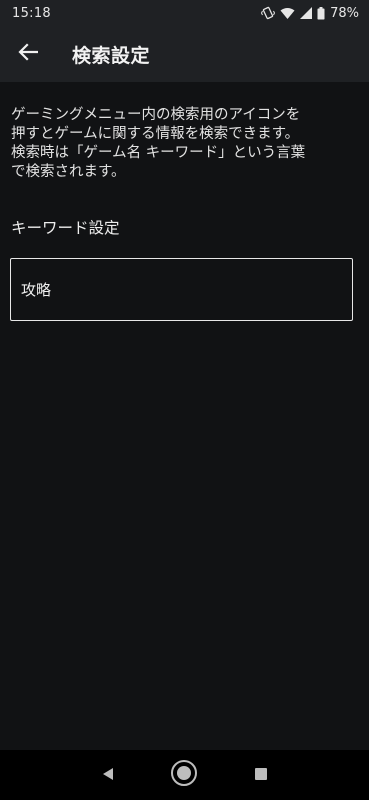 The height and width of the screenshot is (800, 369). Describe the element at coordinates (111, 55) in the screenshot. I see `page-title: 検索設定` at that location.